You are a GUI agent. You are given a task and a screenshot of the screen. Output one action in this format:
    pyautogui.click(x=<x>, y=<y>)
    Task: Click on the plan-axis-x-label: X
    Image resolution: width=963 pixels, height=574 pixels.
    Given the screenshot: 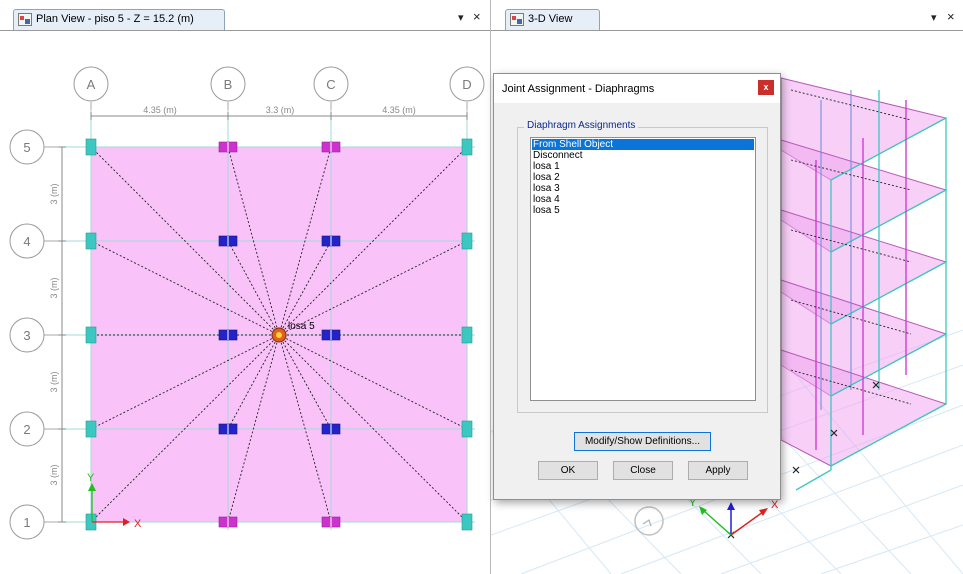 What is the action you would take?
    pyautogui.click(x=138, y=524)
    